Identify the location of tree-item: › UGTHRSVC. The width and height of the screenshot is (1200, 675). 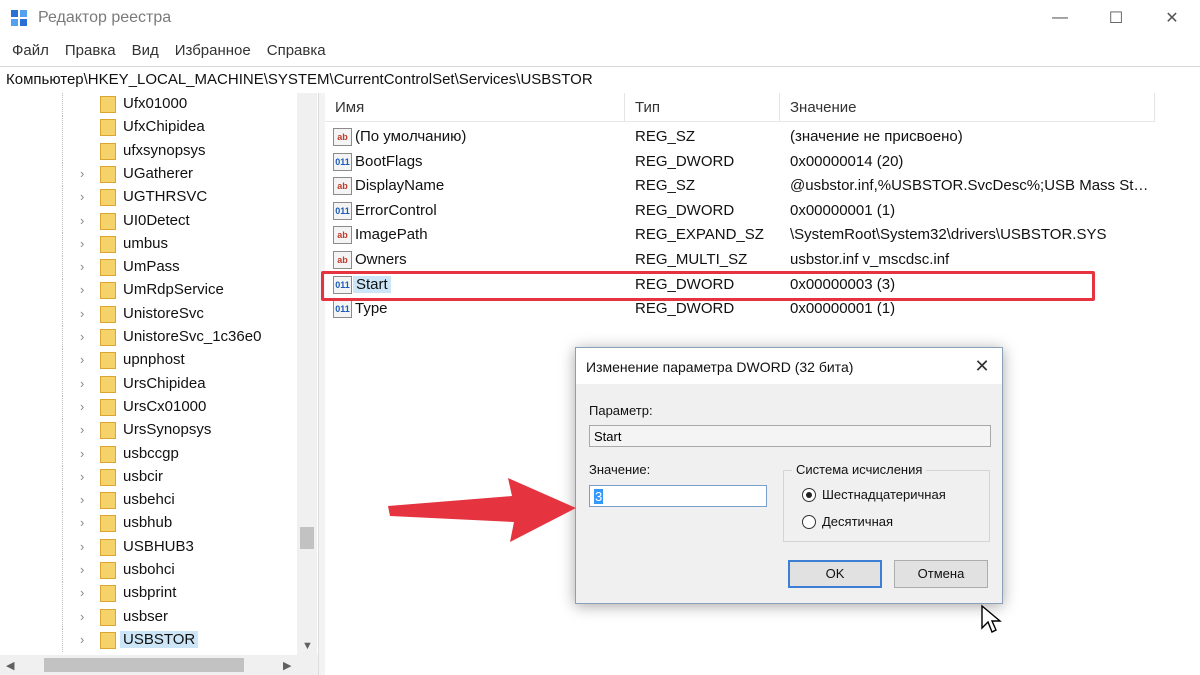
(150, 198).